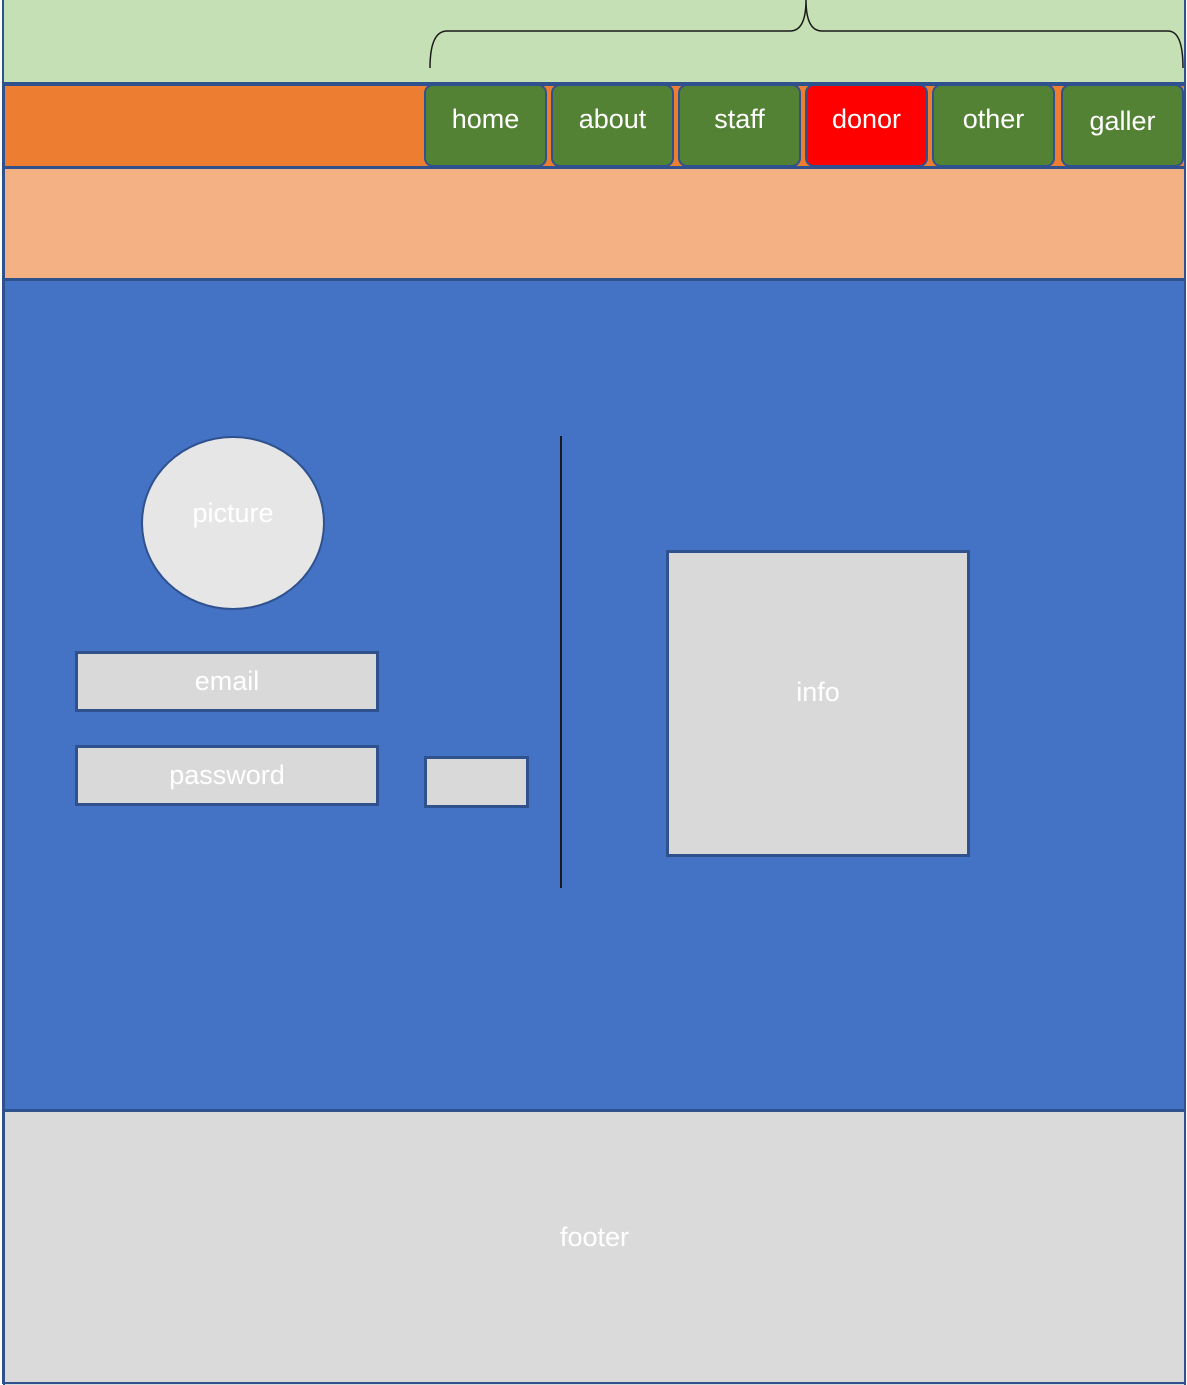 Image resolution: width=1187 pixels, height=1385 pixels. I want to click on nav-about-button: about, so click(612, 125).